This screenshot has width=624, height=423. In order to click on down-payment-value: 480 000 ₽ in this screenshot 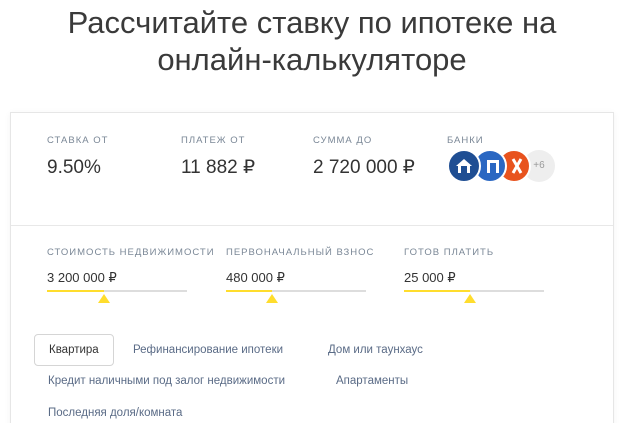, I will do `click(296, 278)`.